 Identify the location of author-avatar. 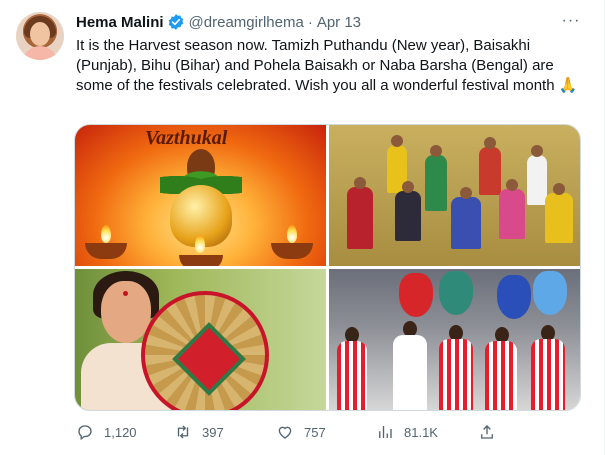
(40, 36).